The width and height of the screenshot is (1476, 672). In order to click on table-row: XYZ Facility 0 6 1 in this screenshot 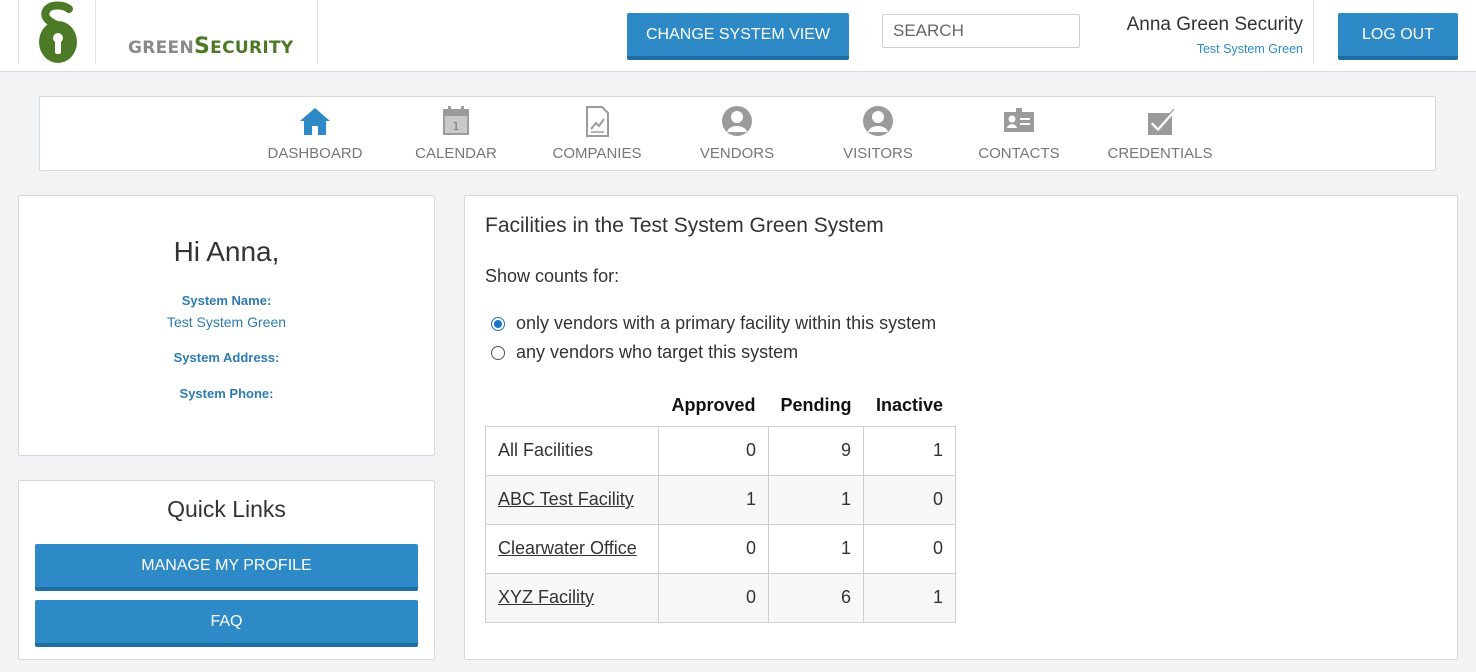, I will do `click(720, 597)`.